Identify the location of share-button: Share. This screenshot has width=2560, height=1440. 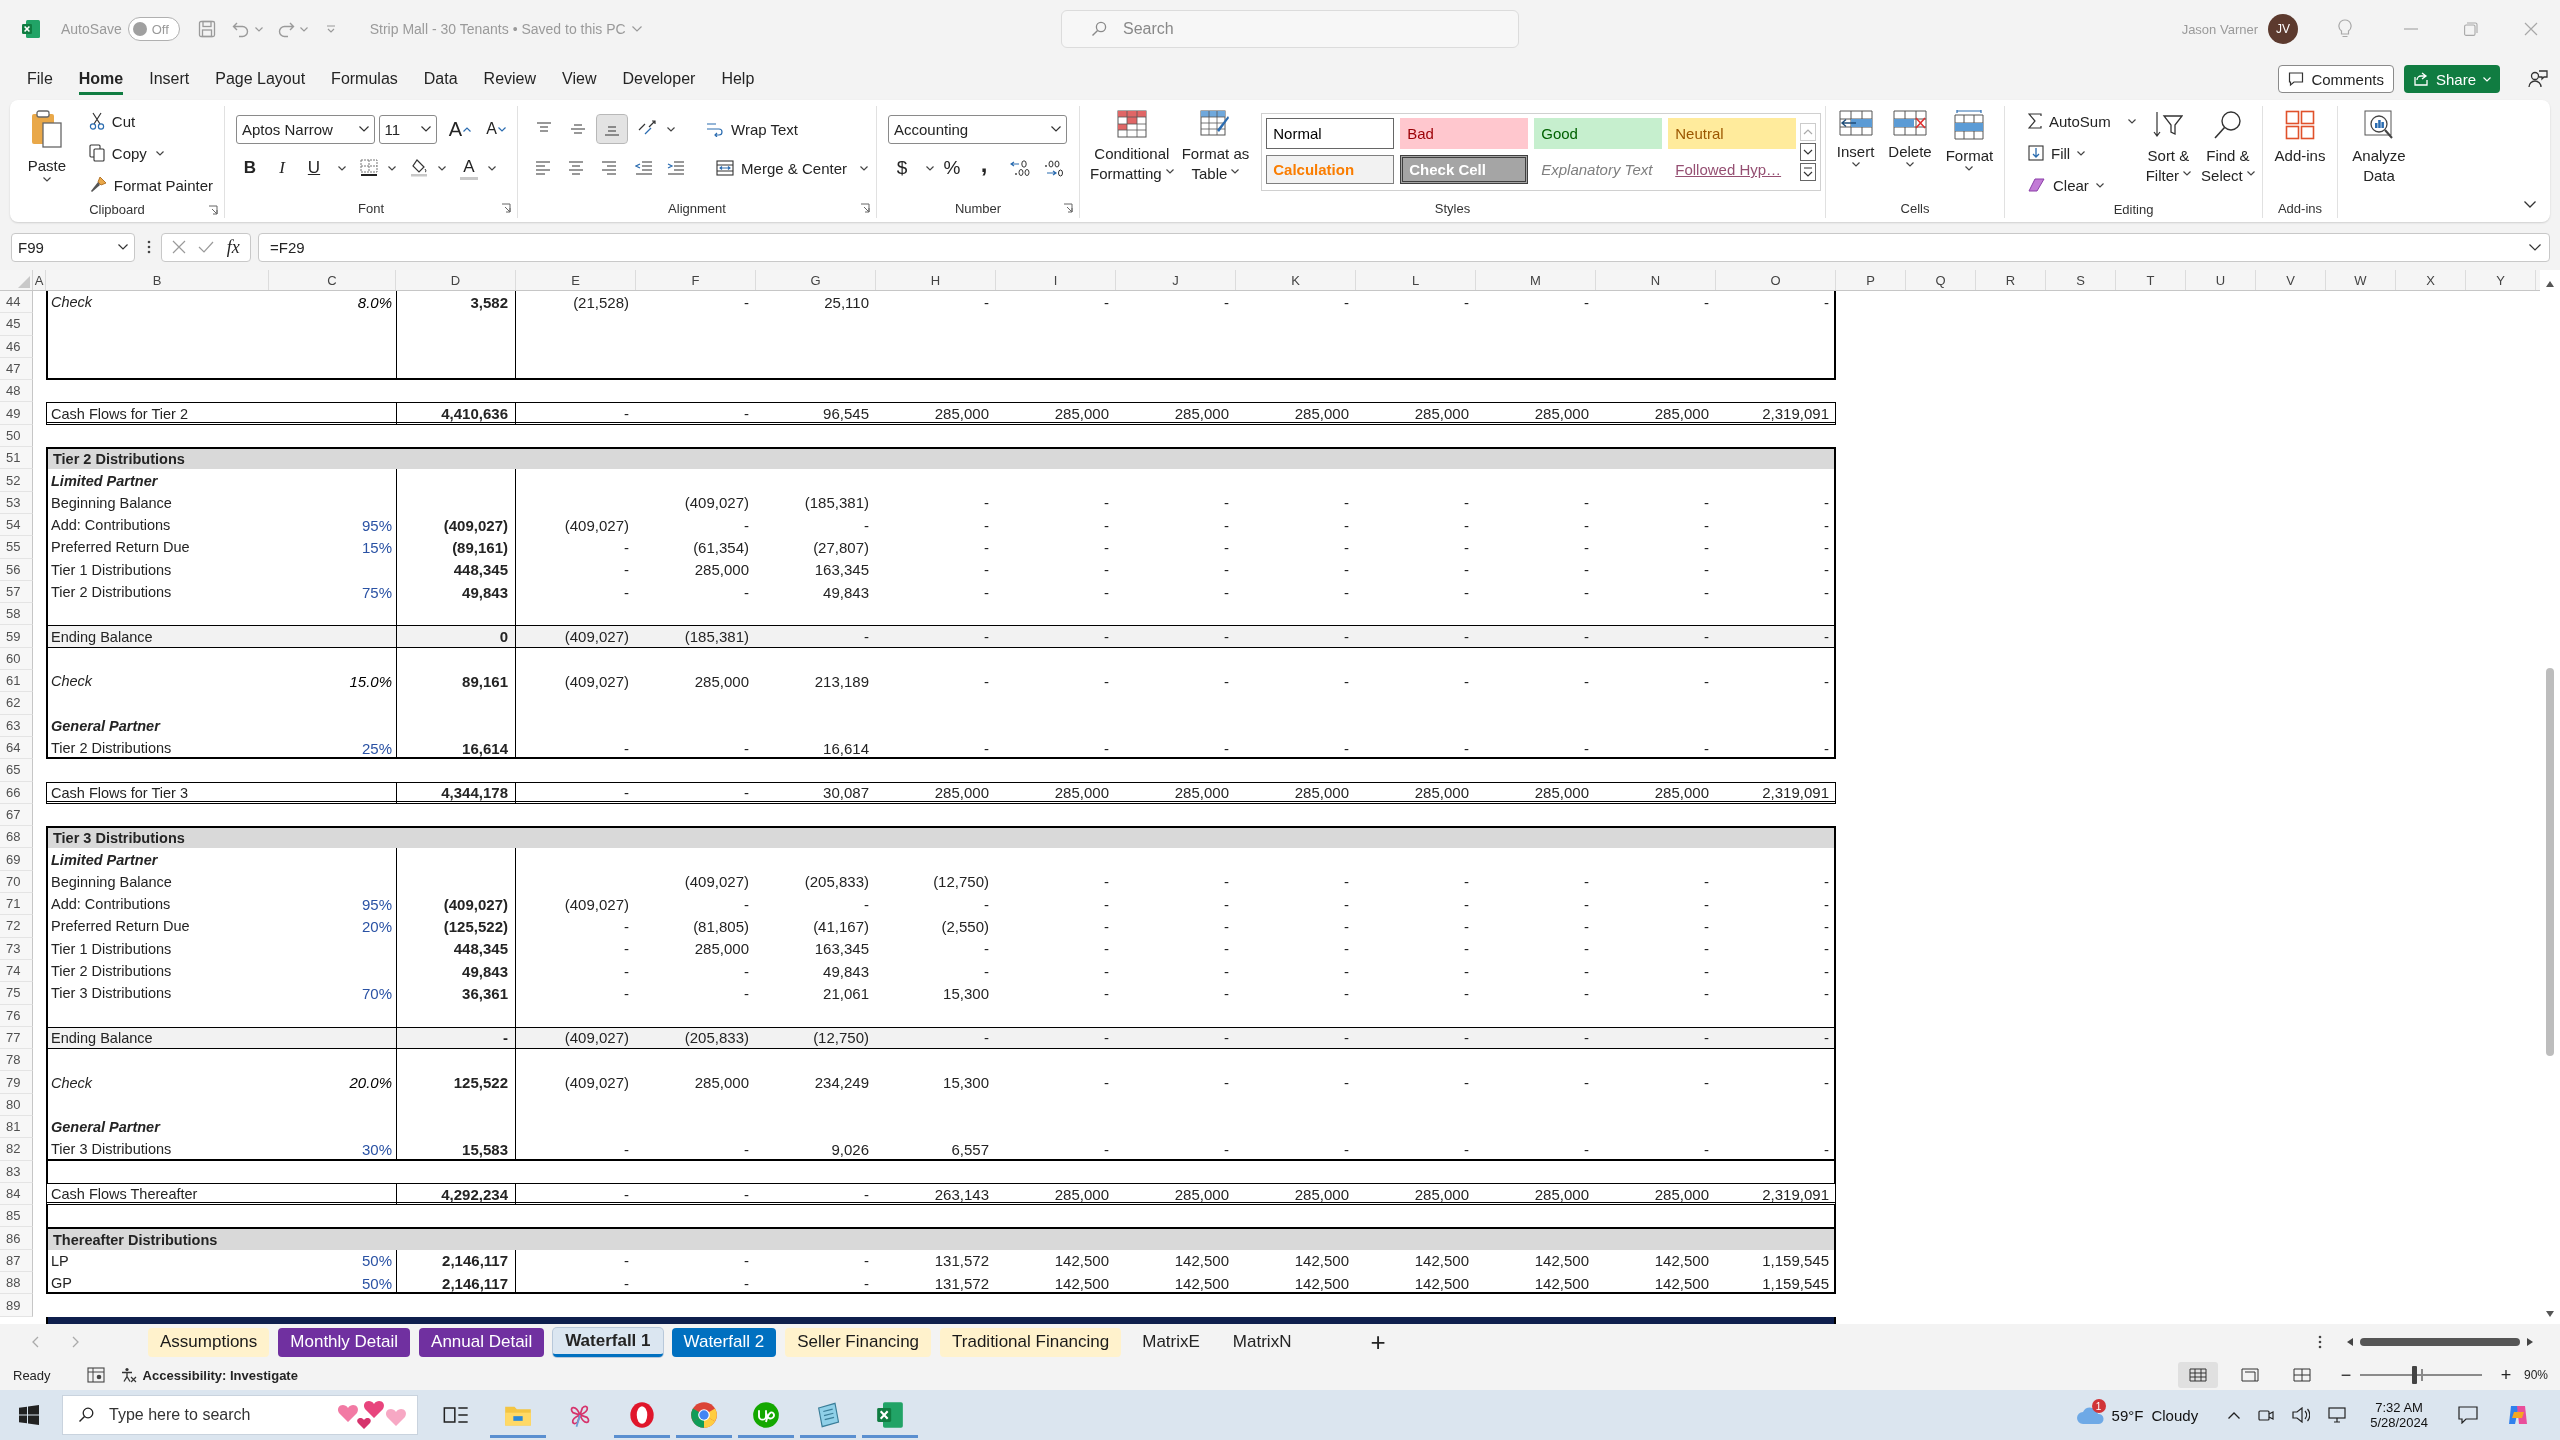
(2451, 79).